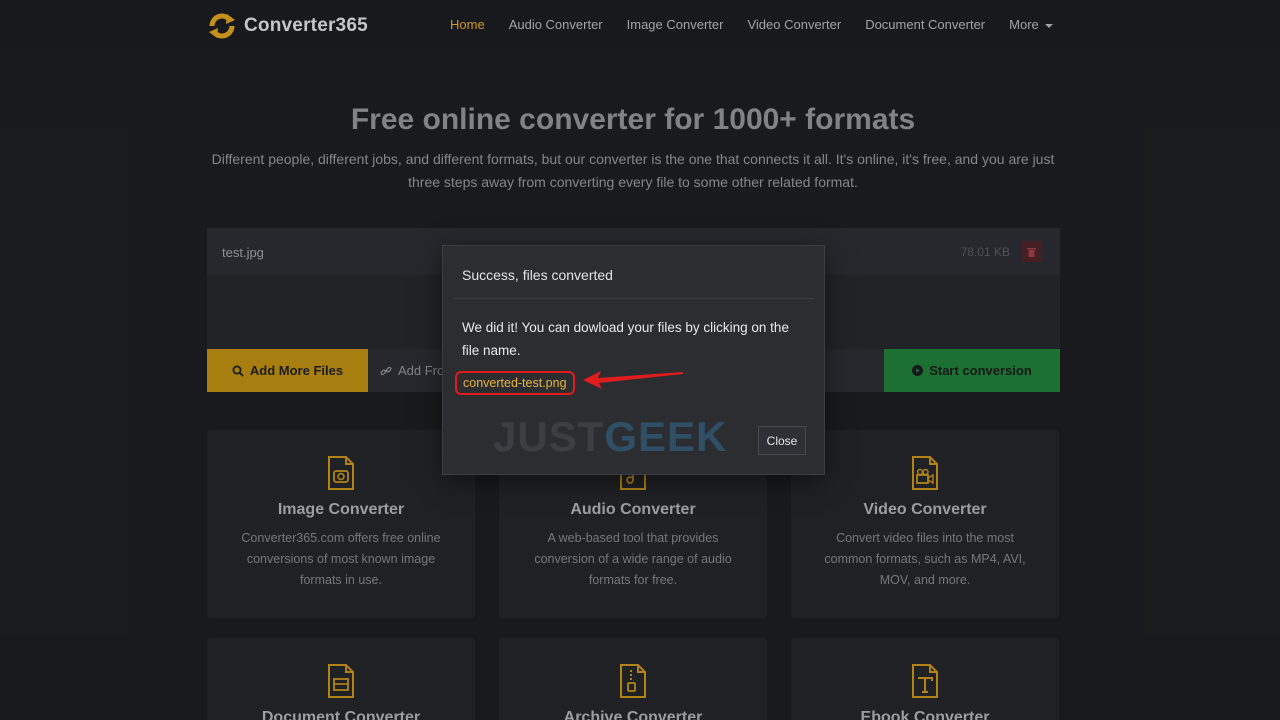  Describe the element at coordinates (549, 436) in the screenshot. I see `watermark-part1: JUST` at that location.